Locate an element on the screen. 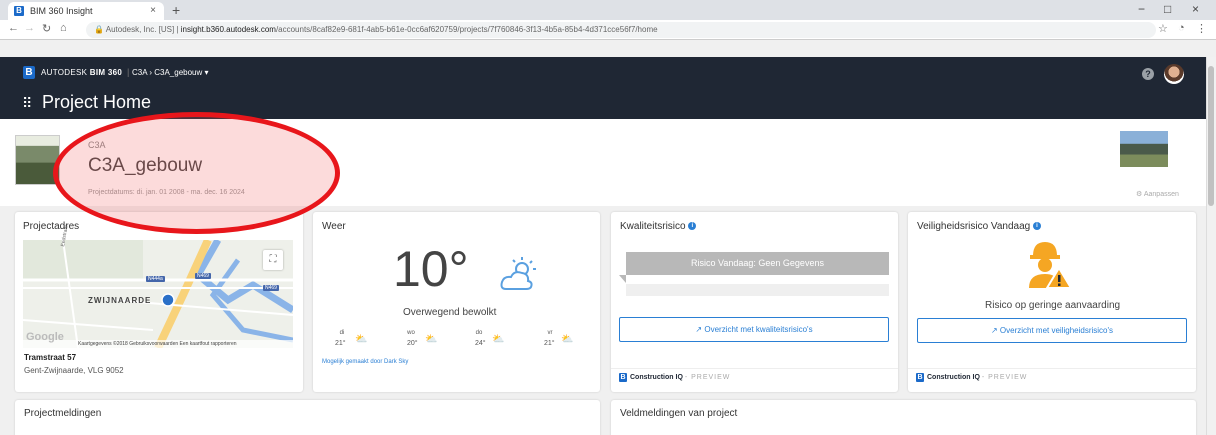 The image size is (1216, 435). quality-overview-label: Overzicht met kwaliteitsrisico's is located at coordinates (758, 329).